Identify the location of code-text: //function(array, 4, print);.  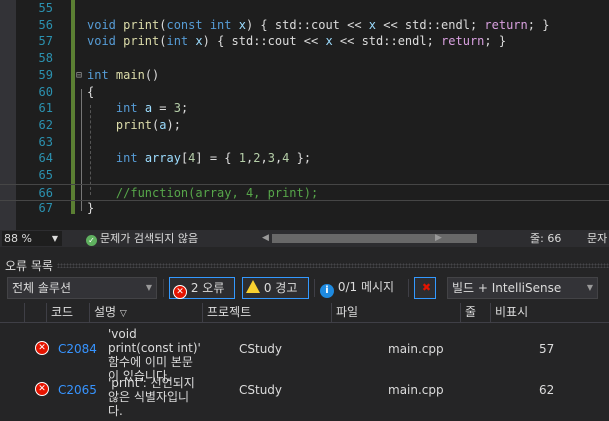
(202, 193).